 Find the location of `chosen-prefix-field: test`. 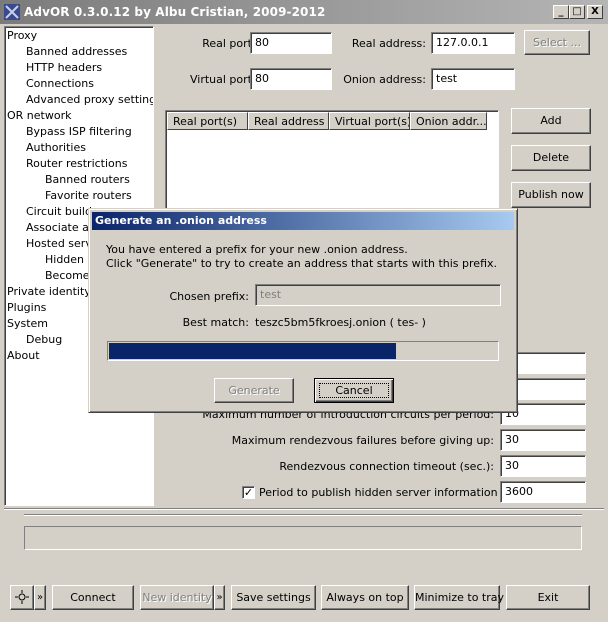

chosen-prefix-field: test is located at coordinates (378, 295).